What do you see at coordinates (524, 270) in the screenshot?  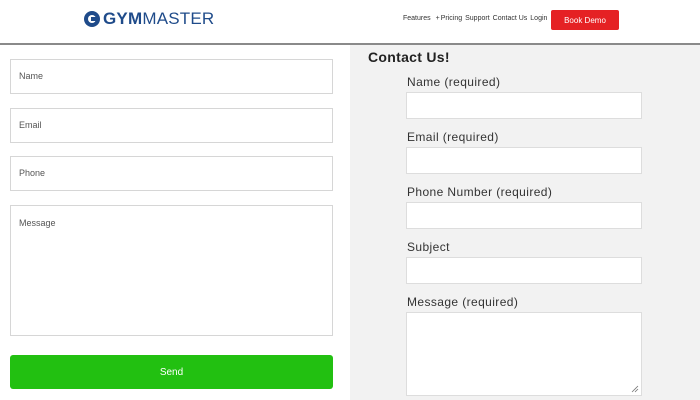 I see `contact-subject-input` at bounding box center [524, 270].